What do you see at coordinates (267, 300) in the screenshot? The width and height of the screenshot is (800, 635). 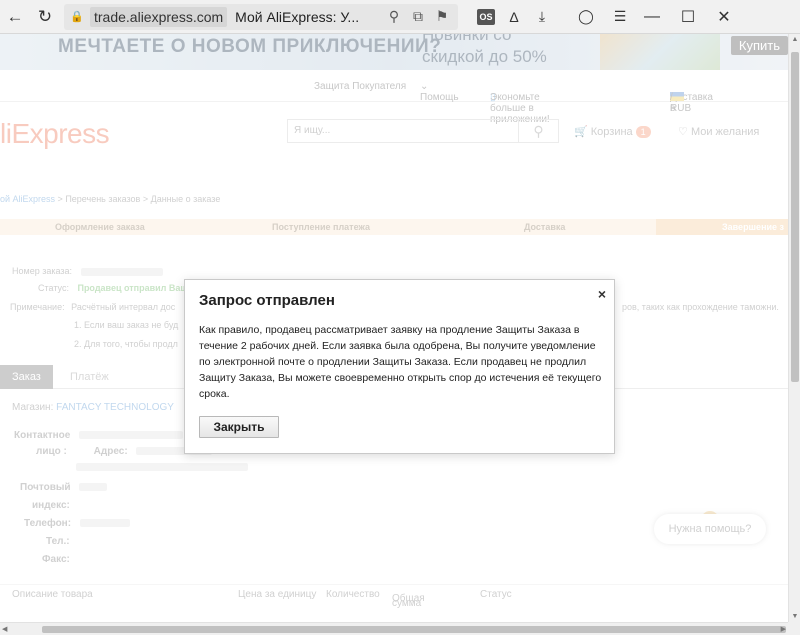 I see `dialog-title: Запрос отправлен` at bounding box center [267, 300].